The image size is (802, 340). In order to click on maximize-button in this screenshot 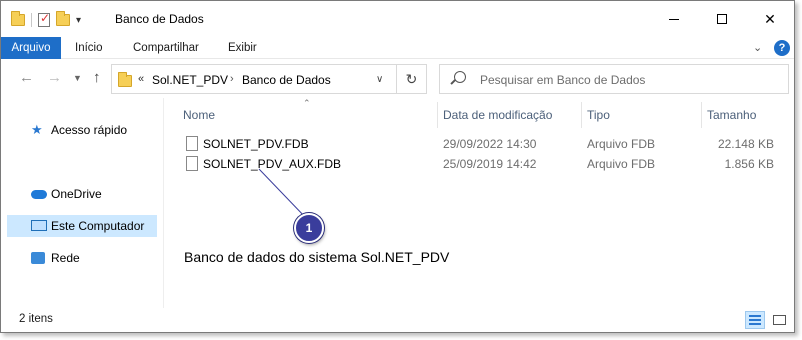, I will do `click(722, 19)`.